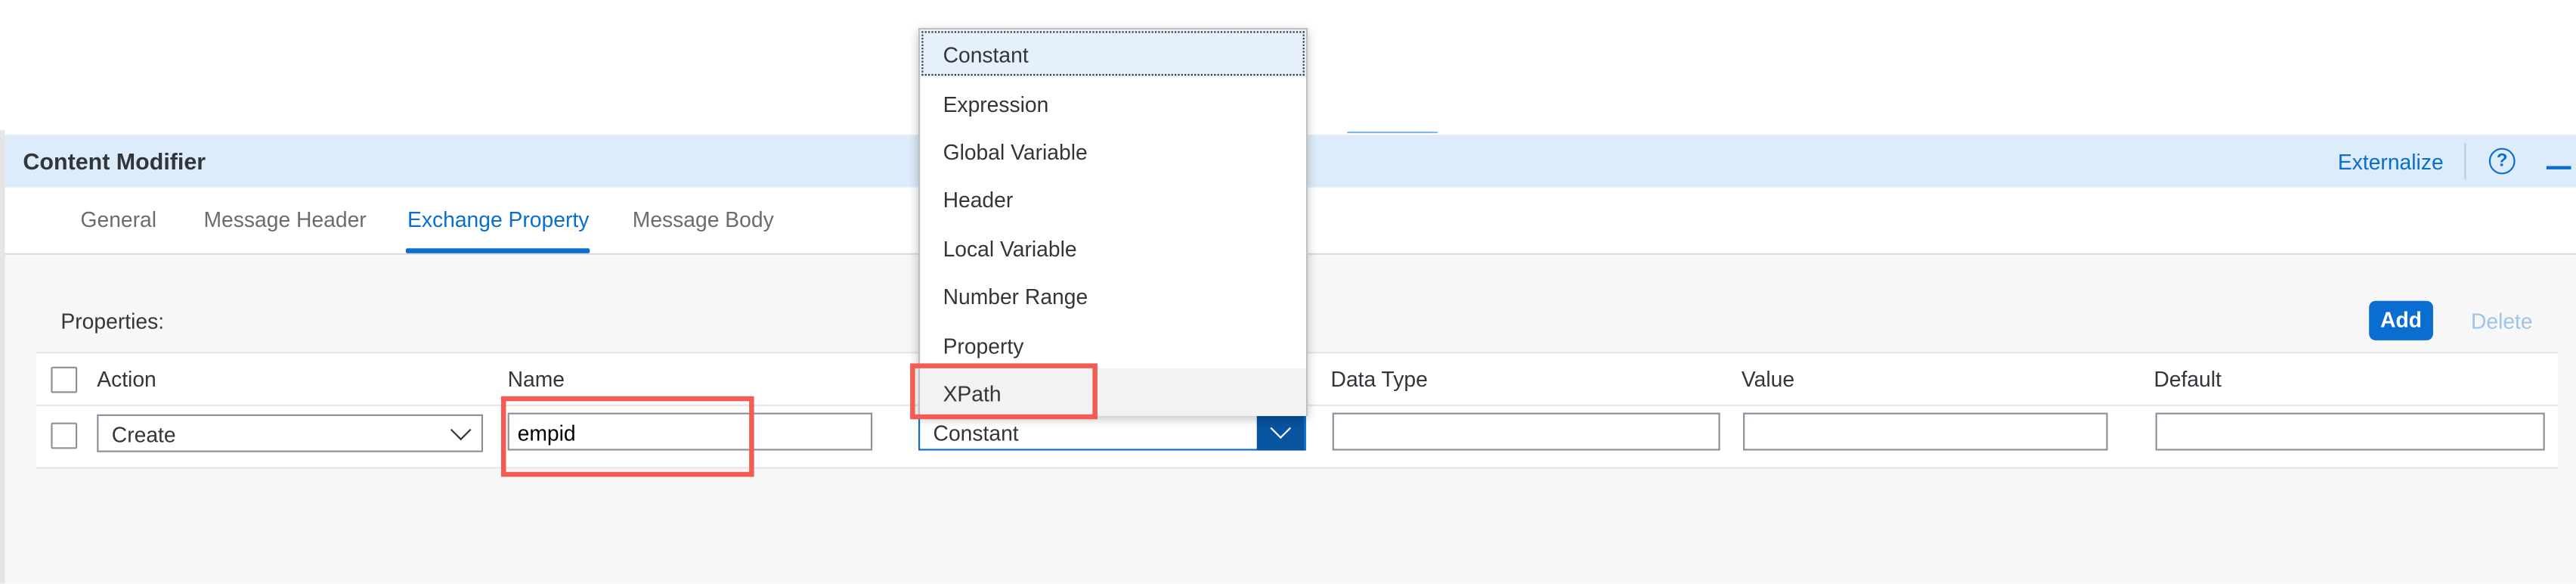  I want to click on delete-button: Delete, so click(2502, 321).